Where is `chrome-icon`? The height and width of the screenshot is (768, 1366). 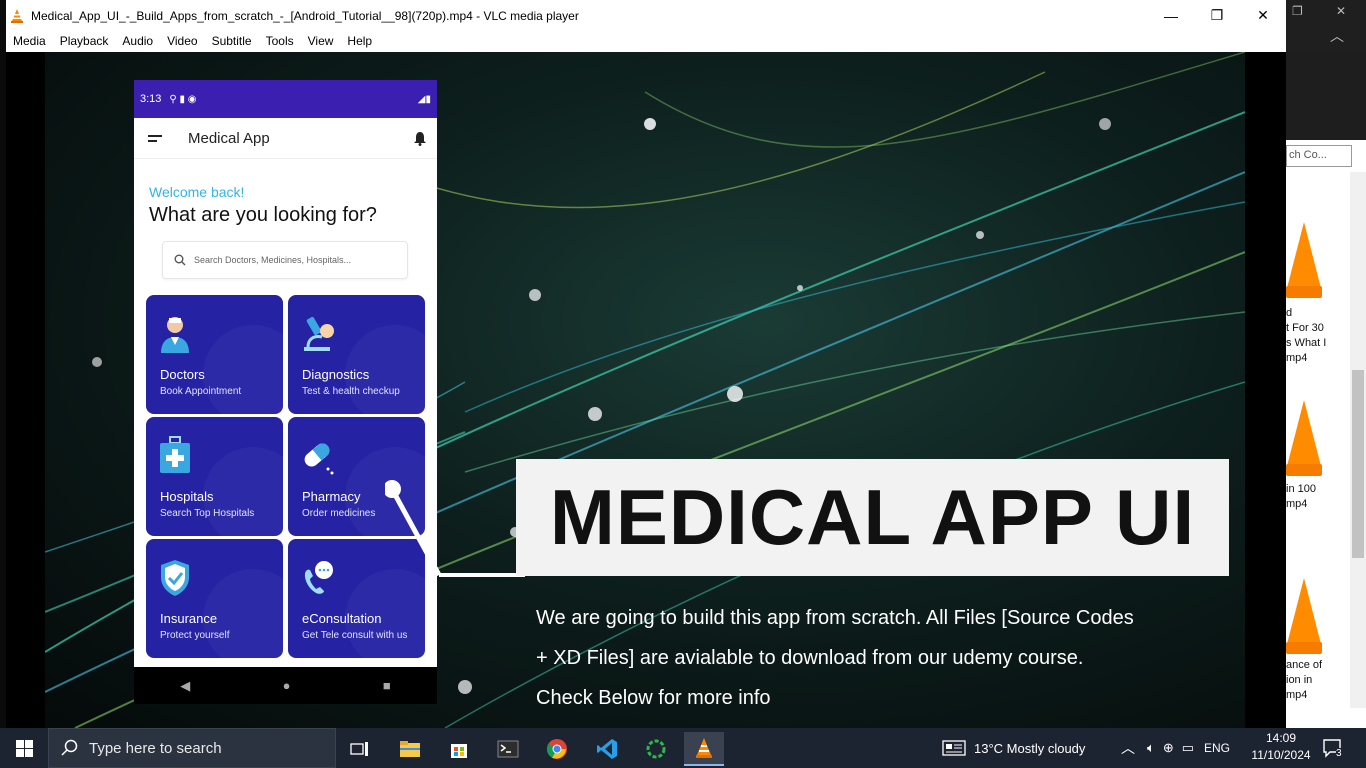
chrome-icon is located at coordinates (557, 749).